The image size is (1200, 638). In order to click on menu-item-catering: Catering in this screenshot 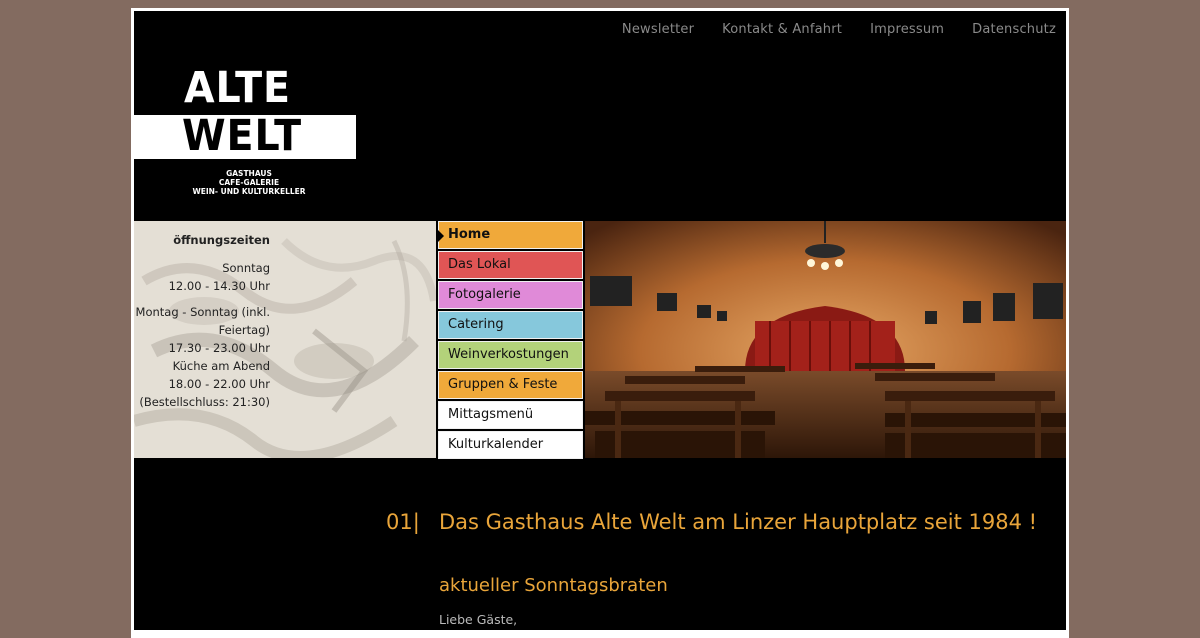, I will do `click(510, 325)`.